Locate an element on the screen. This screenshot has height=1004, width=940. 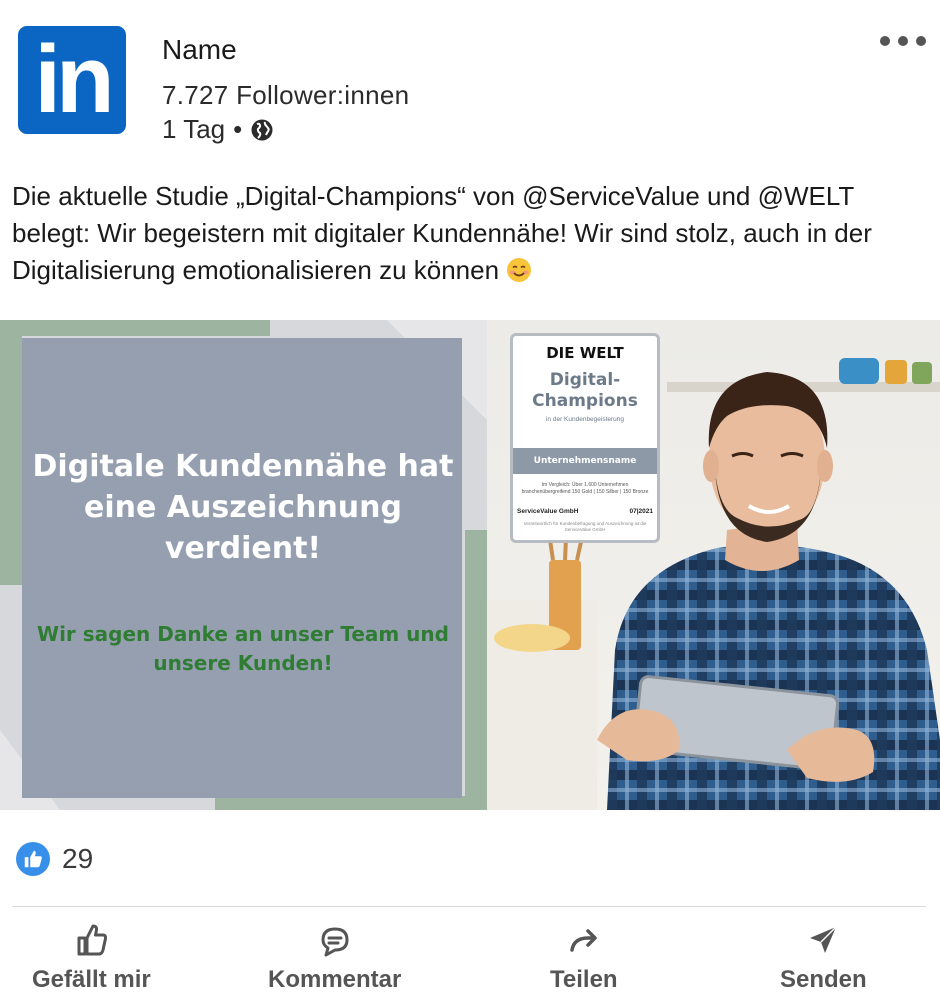
send-button: Senden is located at coordinates (823, 957).